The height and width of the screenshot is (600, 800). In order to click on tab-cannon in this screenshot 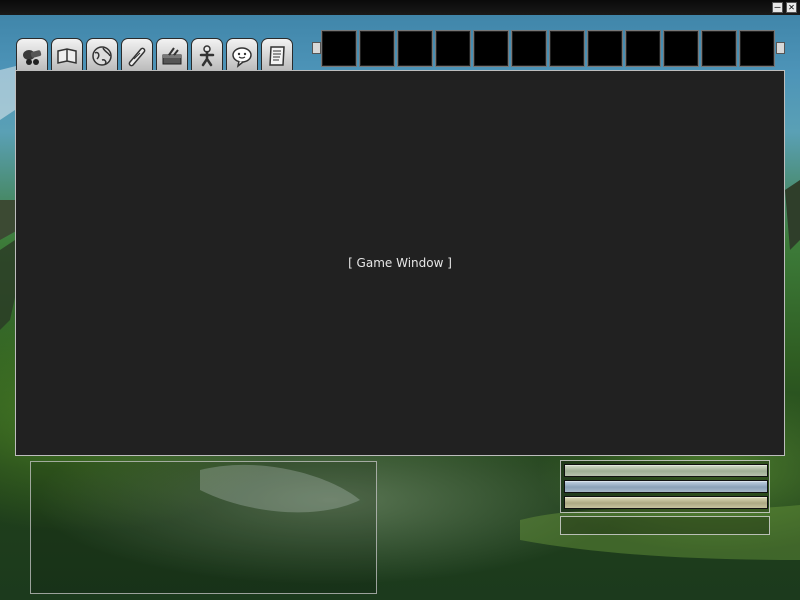, I will do `click(32, 55)`.